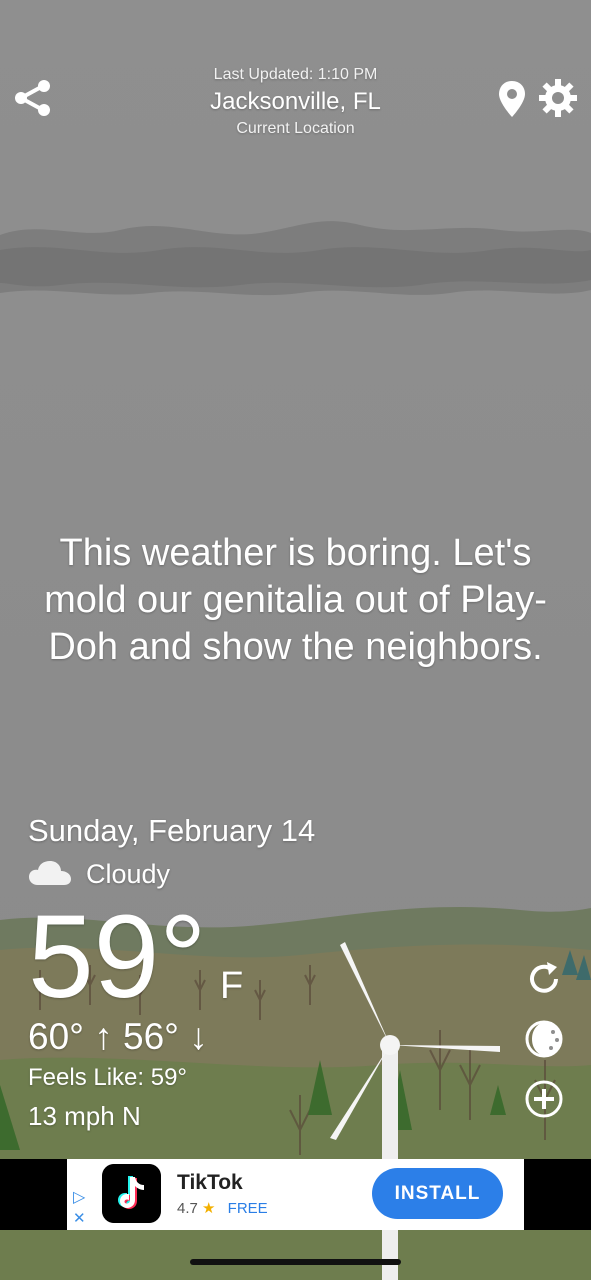 The width and height of the screenshot is (591, 1280). Describe the element at coordinates (209, 1208) in the screenshot. I see `star-icon: ★` at that location.